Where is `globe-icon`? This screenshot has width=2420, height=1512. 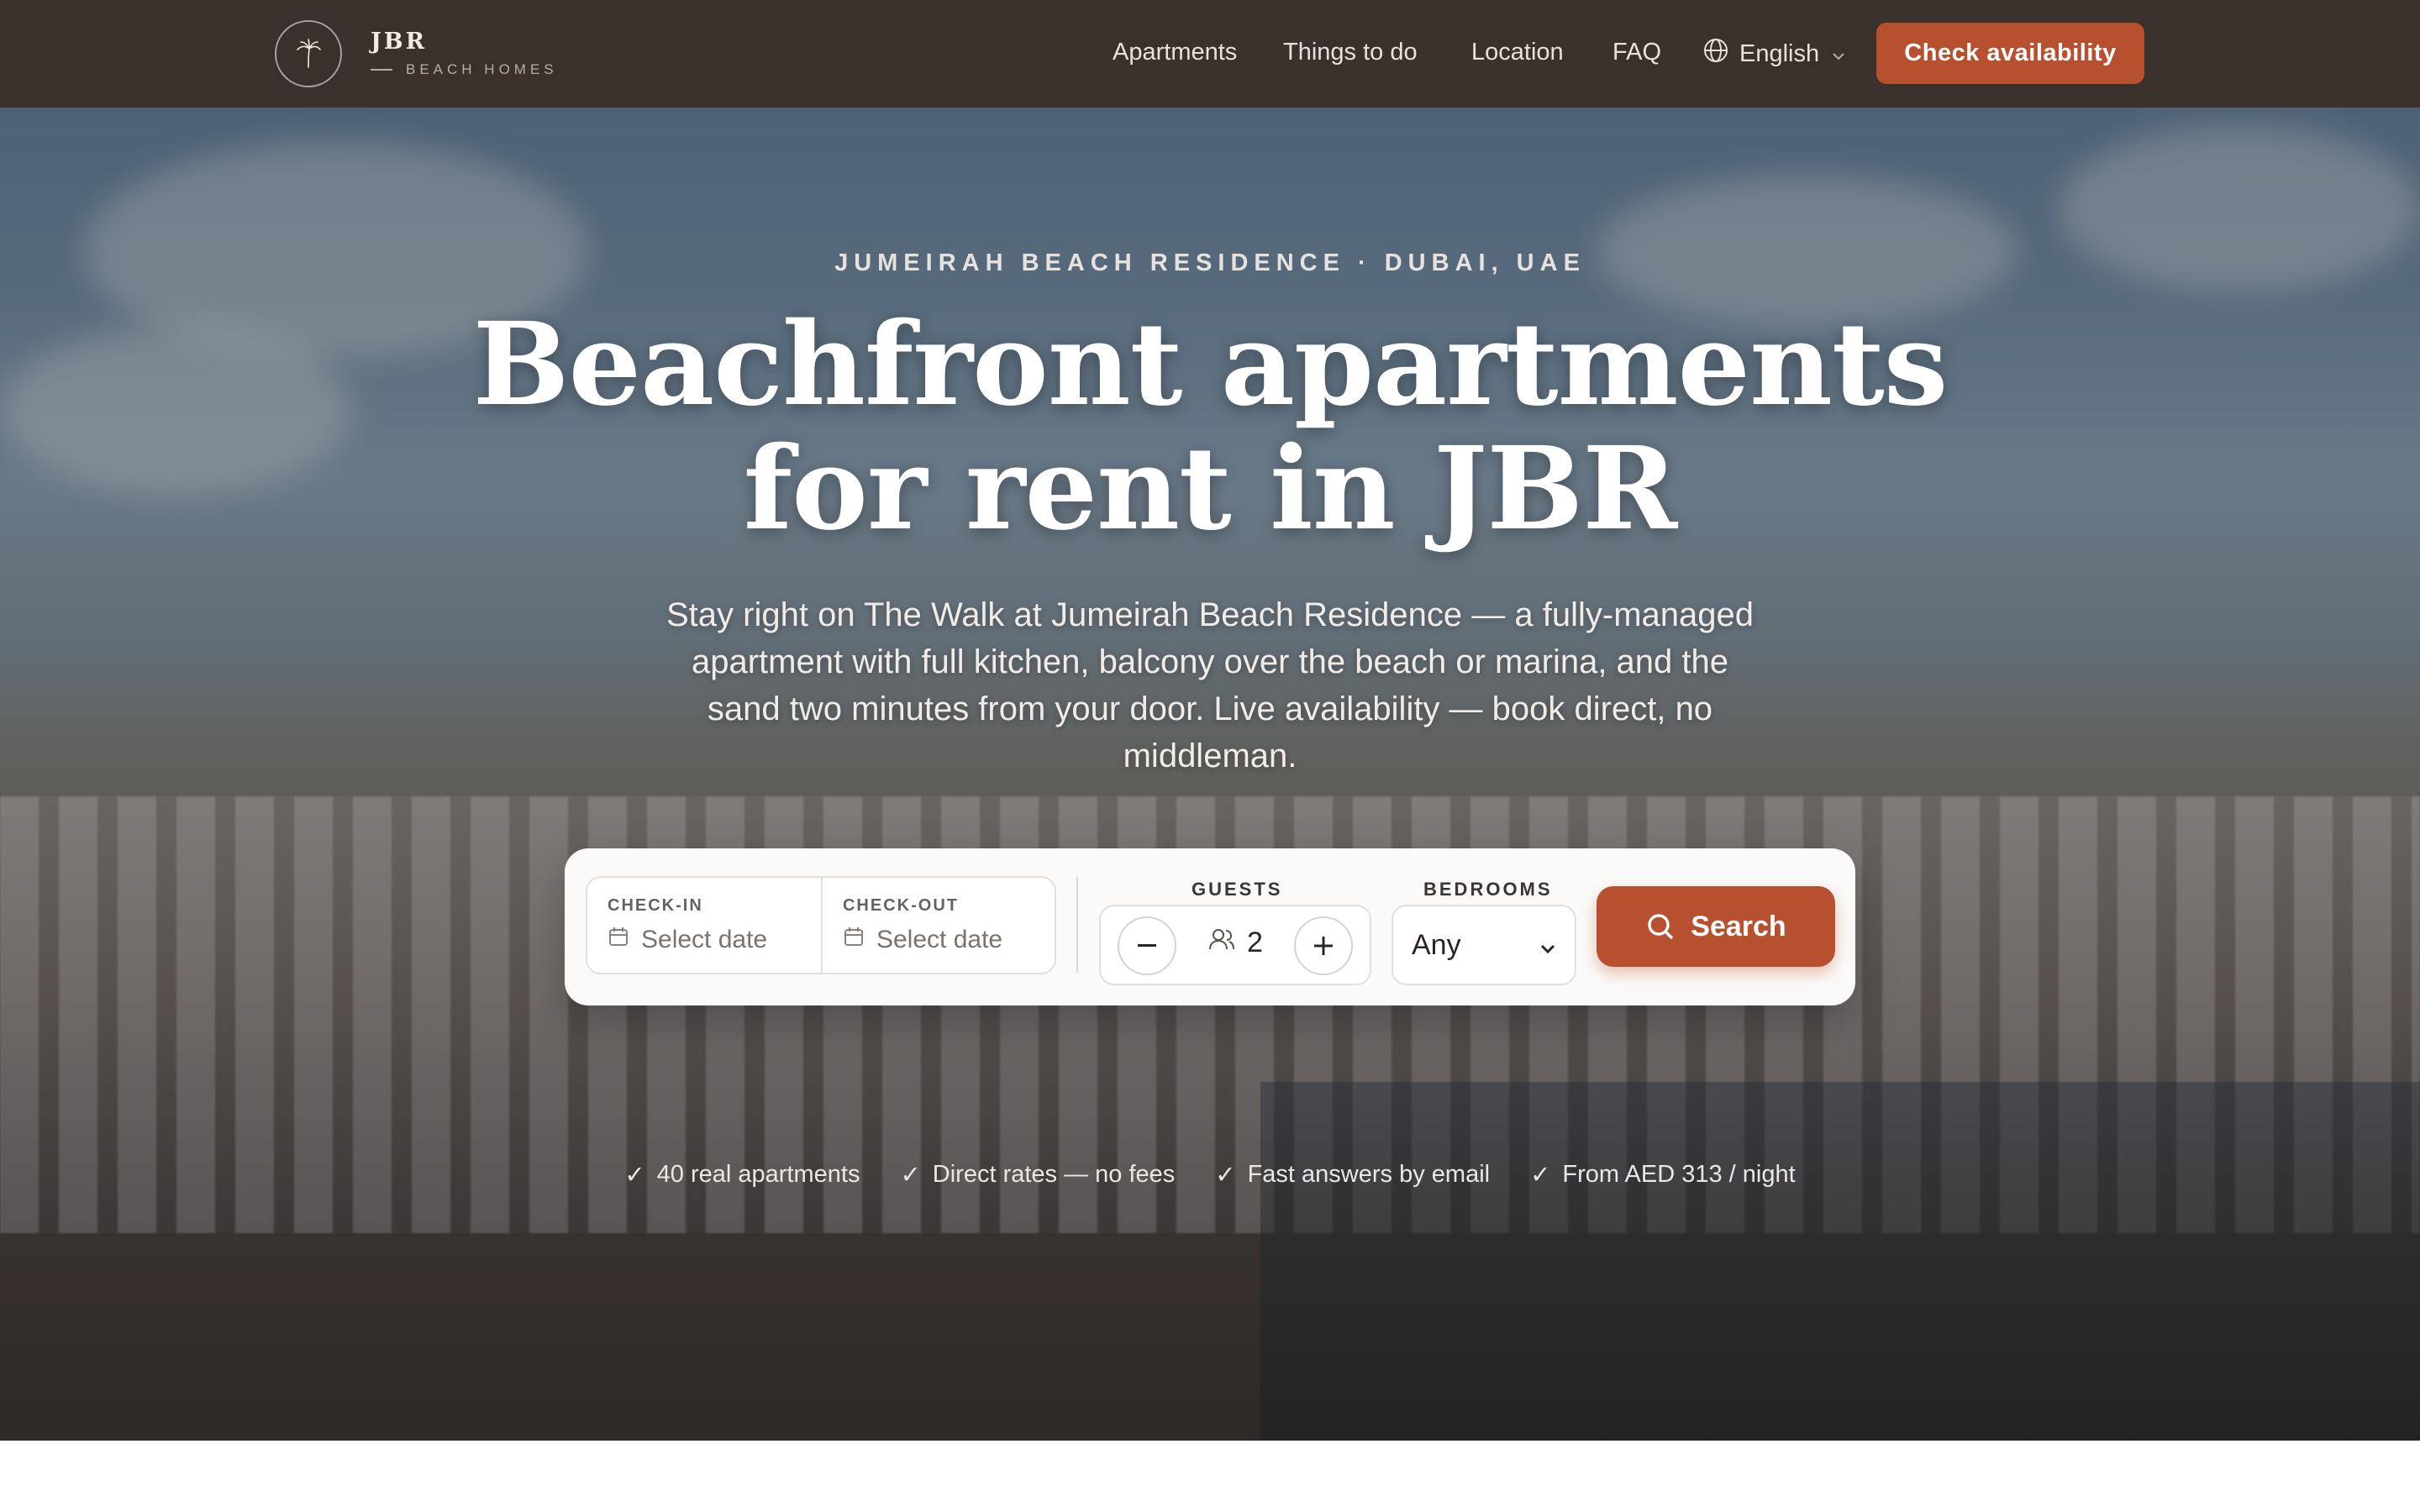 globe-icon is located at coordinates (1715, 54).